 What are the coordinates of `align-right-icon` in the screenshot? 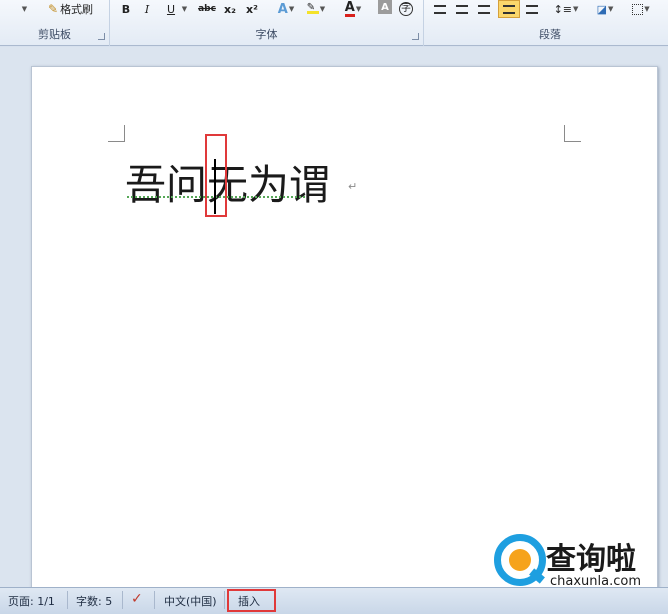 It's located at (484, 9).